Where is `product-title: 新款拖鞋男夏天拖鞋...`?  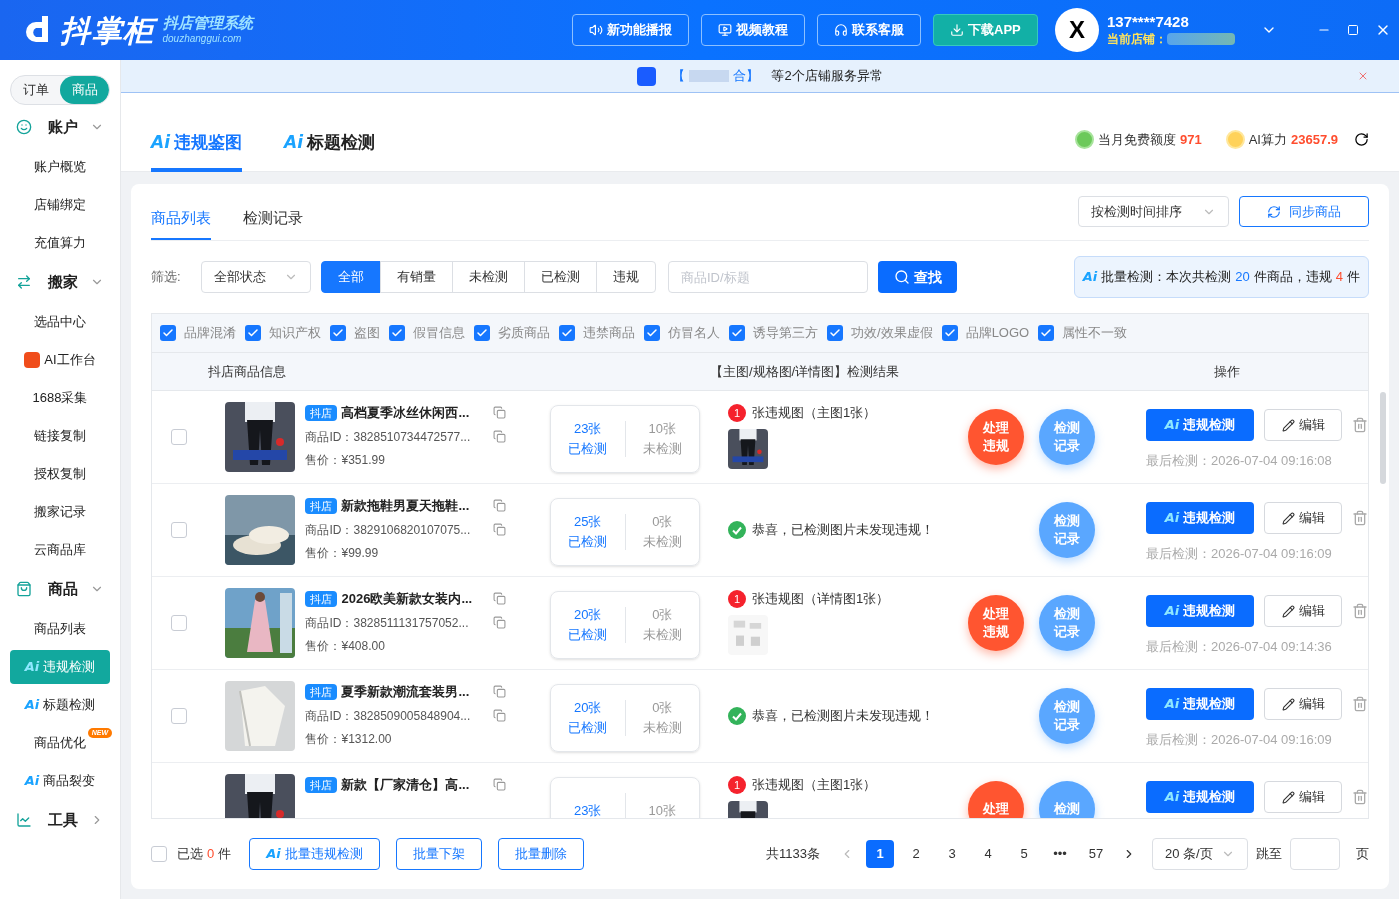
product-title: 新款拖鞋男夏天拖鞋... is located at coordinates (405, 506).